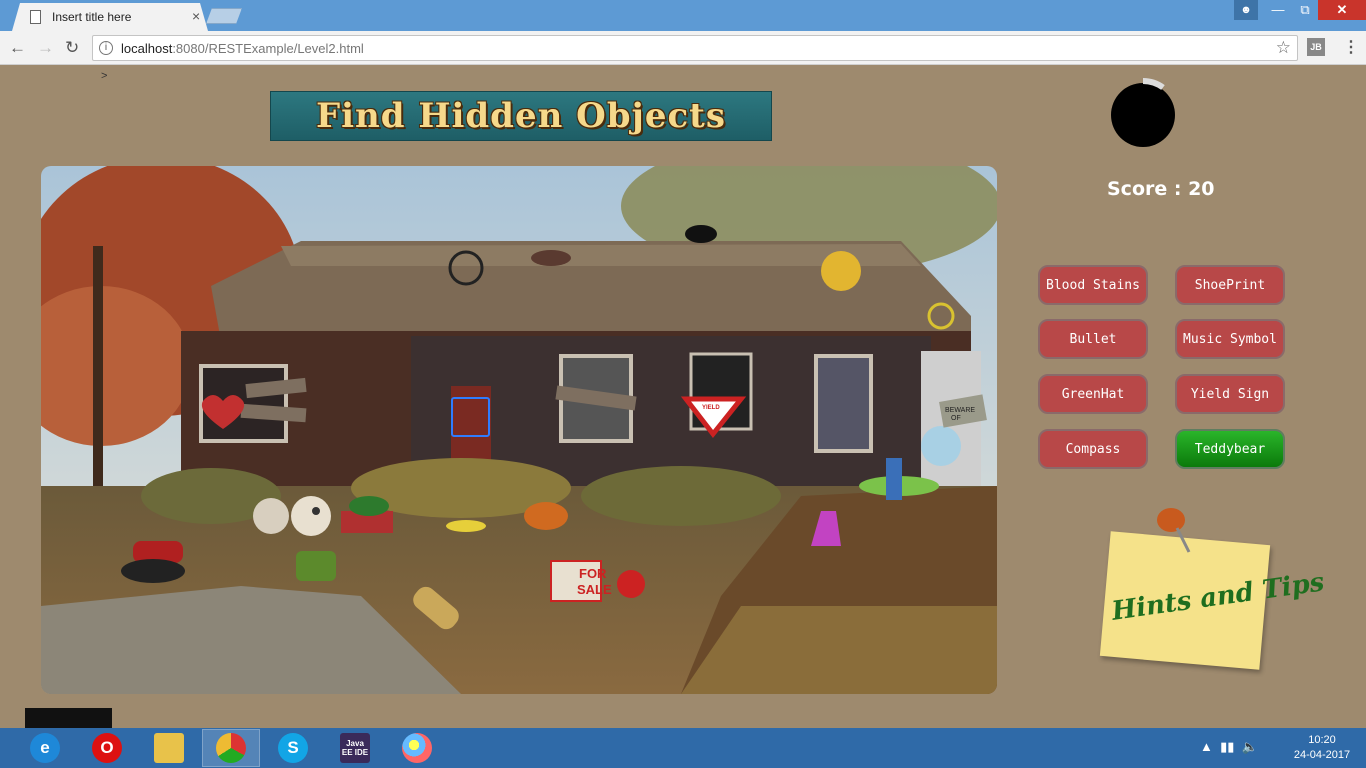 Image resolution: width=1366 pixels, height=768 pixels. I want to click on browser-tab: Insert title here ×, so click(110, 17).